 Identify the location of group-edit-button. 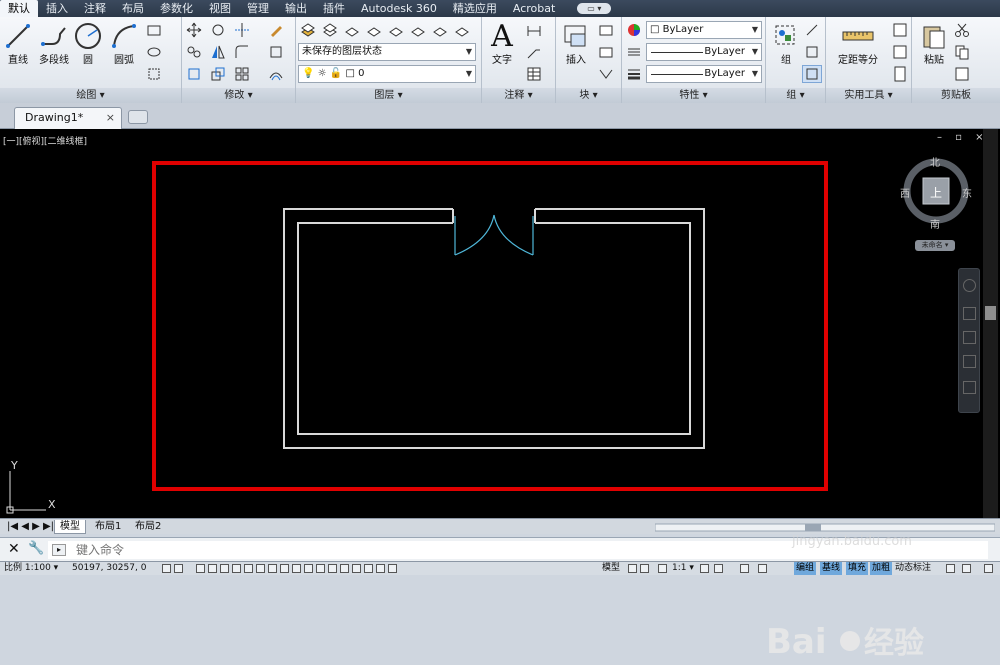
(812, 52).